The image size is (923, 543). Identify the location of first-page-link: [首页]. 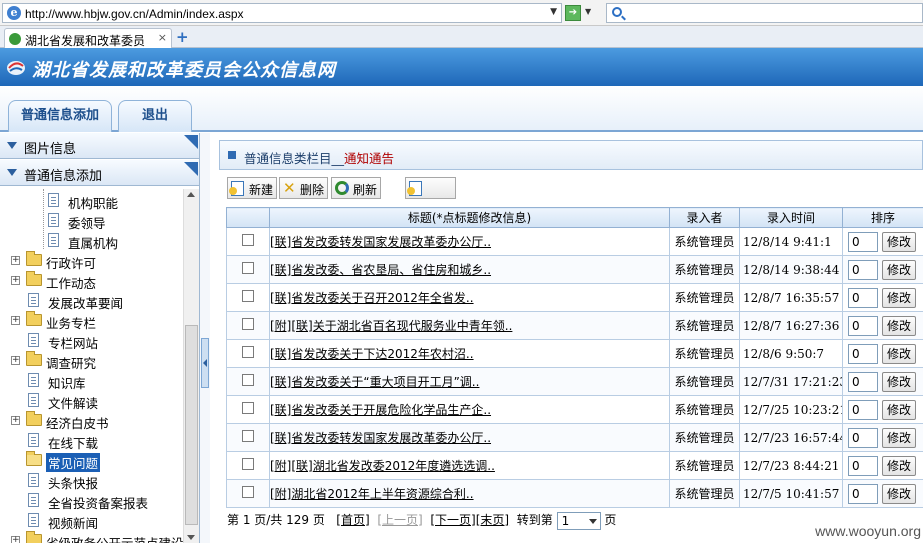
(352, 520).